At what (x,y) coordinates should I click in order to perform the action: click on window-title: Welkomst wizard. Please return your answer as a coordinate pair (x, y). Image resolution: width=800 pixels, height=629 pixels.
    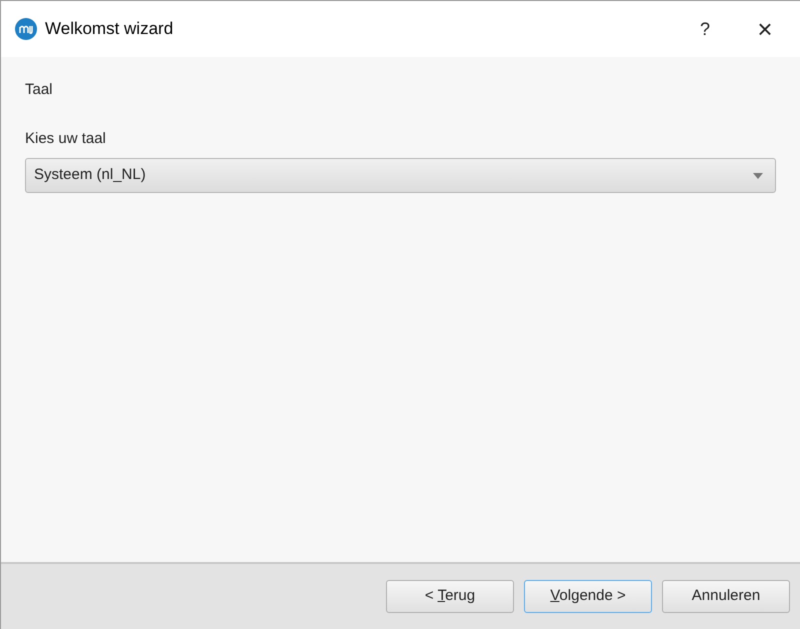
    Looking at the image, I should click on (109, 29).